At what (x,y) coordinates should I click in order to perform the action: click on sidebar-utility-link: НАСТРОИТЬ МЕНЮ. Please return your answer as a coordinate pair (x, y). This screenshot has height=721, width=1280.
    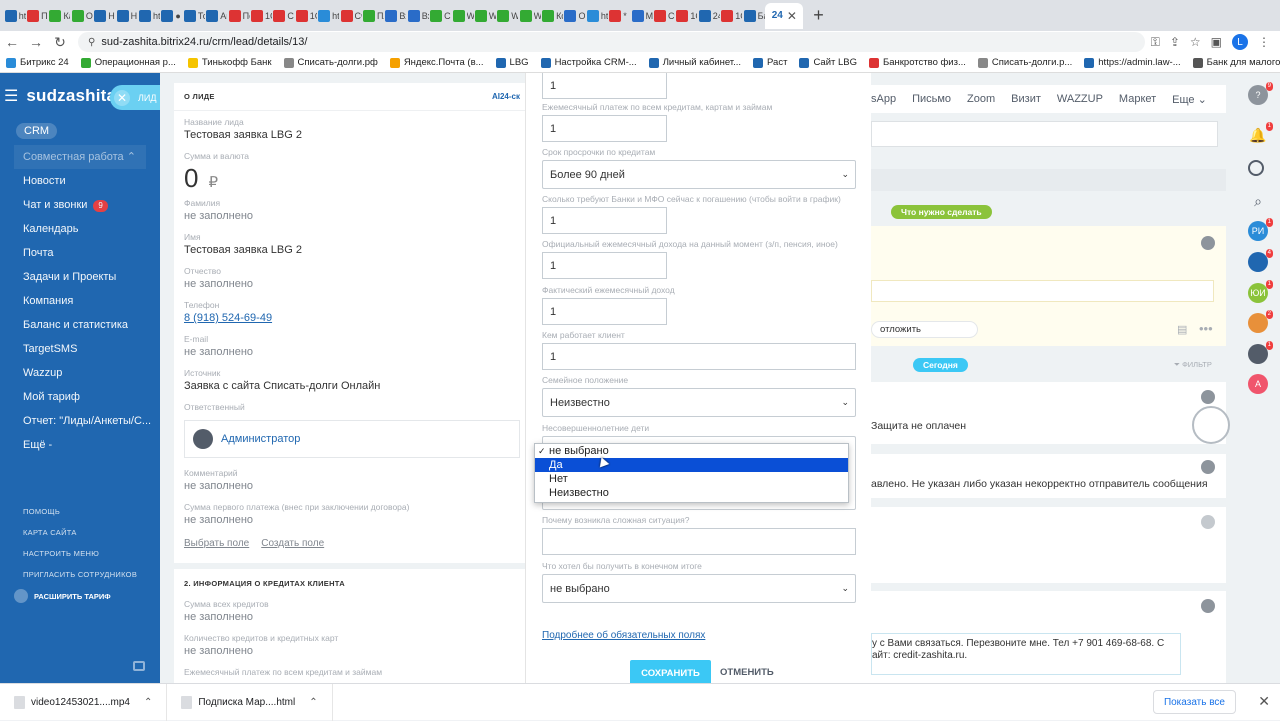
    Looking at the image, I should click on (80, 553).